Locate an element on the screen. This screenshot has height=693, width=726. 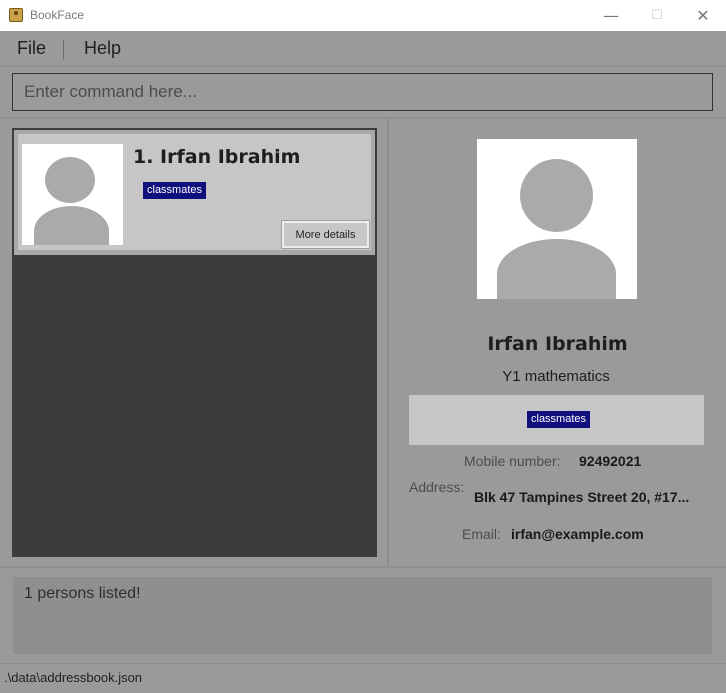
mobile-value: 92492021 is located at coordinates (610, 461).